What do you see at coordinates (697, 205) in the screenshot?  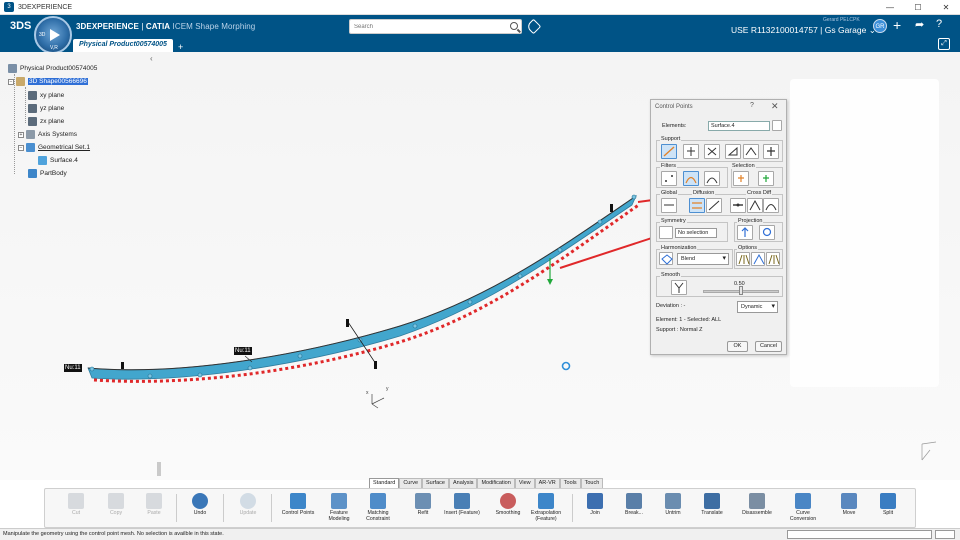 I see `diffusion-constant-button` at bounding box center [697, 205].